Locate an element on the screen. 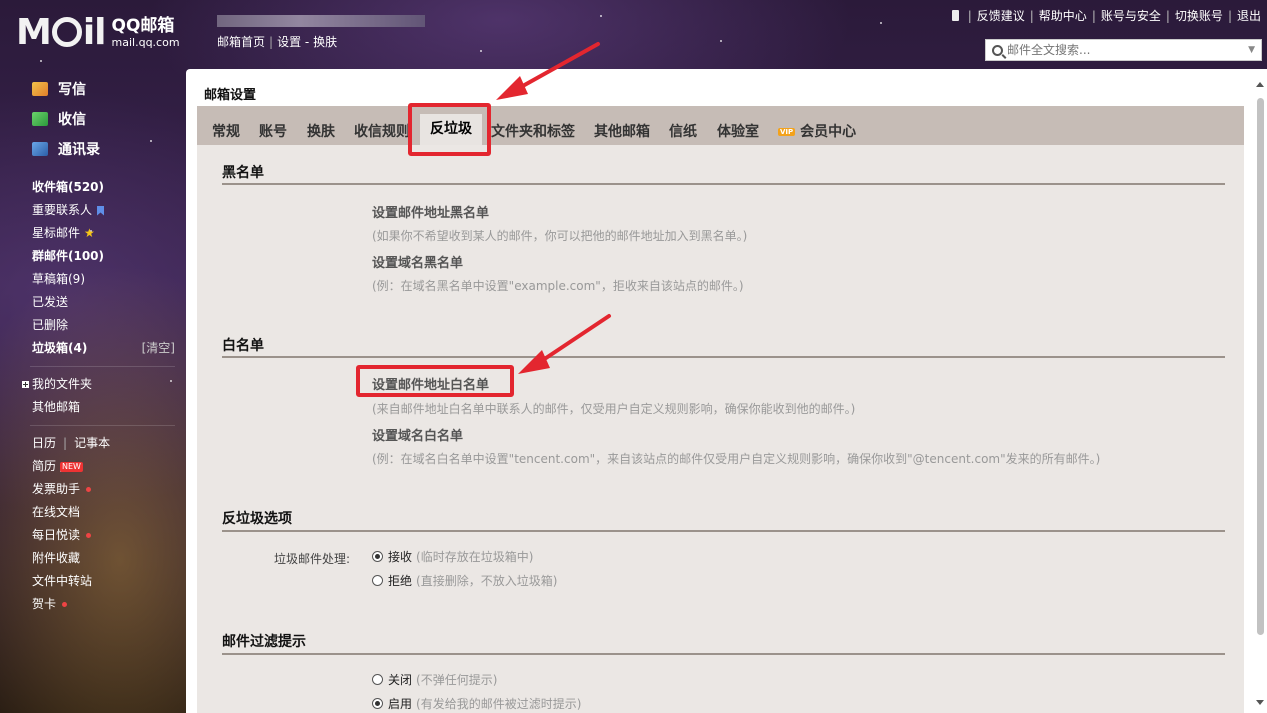 The width and height of the screenshot is (1267, 713). pen-icon is located at coordinates (40, 89).